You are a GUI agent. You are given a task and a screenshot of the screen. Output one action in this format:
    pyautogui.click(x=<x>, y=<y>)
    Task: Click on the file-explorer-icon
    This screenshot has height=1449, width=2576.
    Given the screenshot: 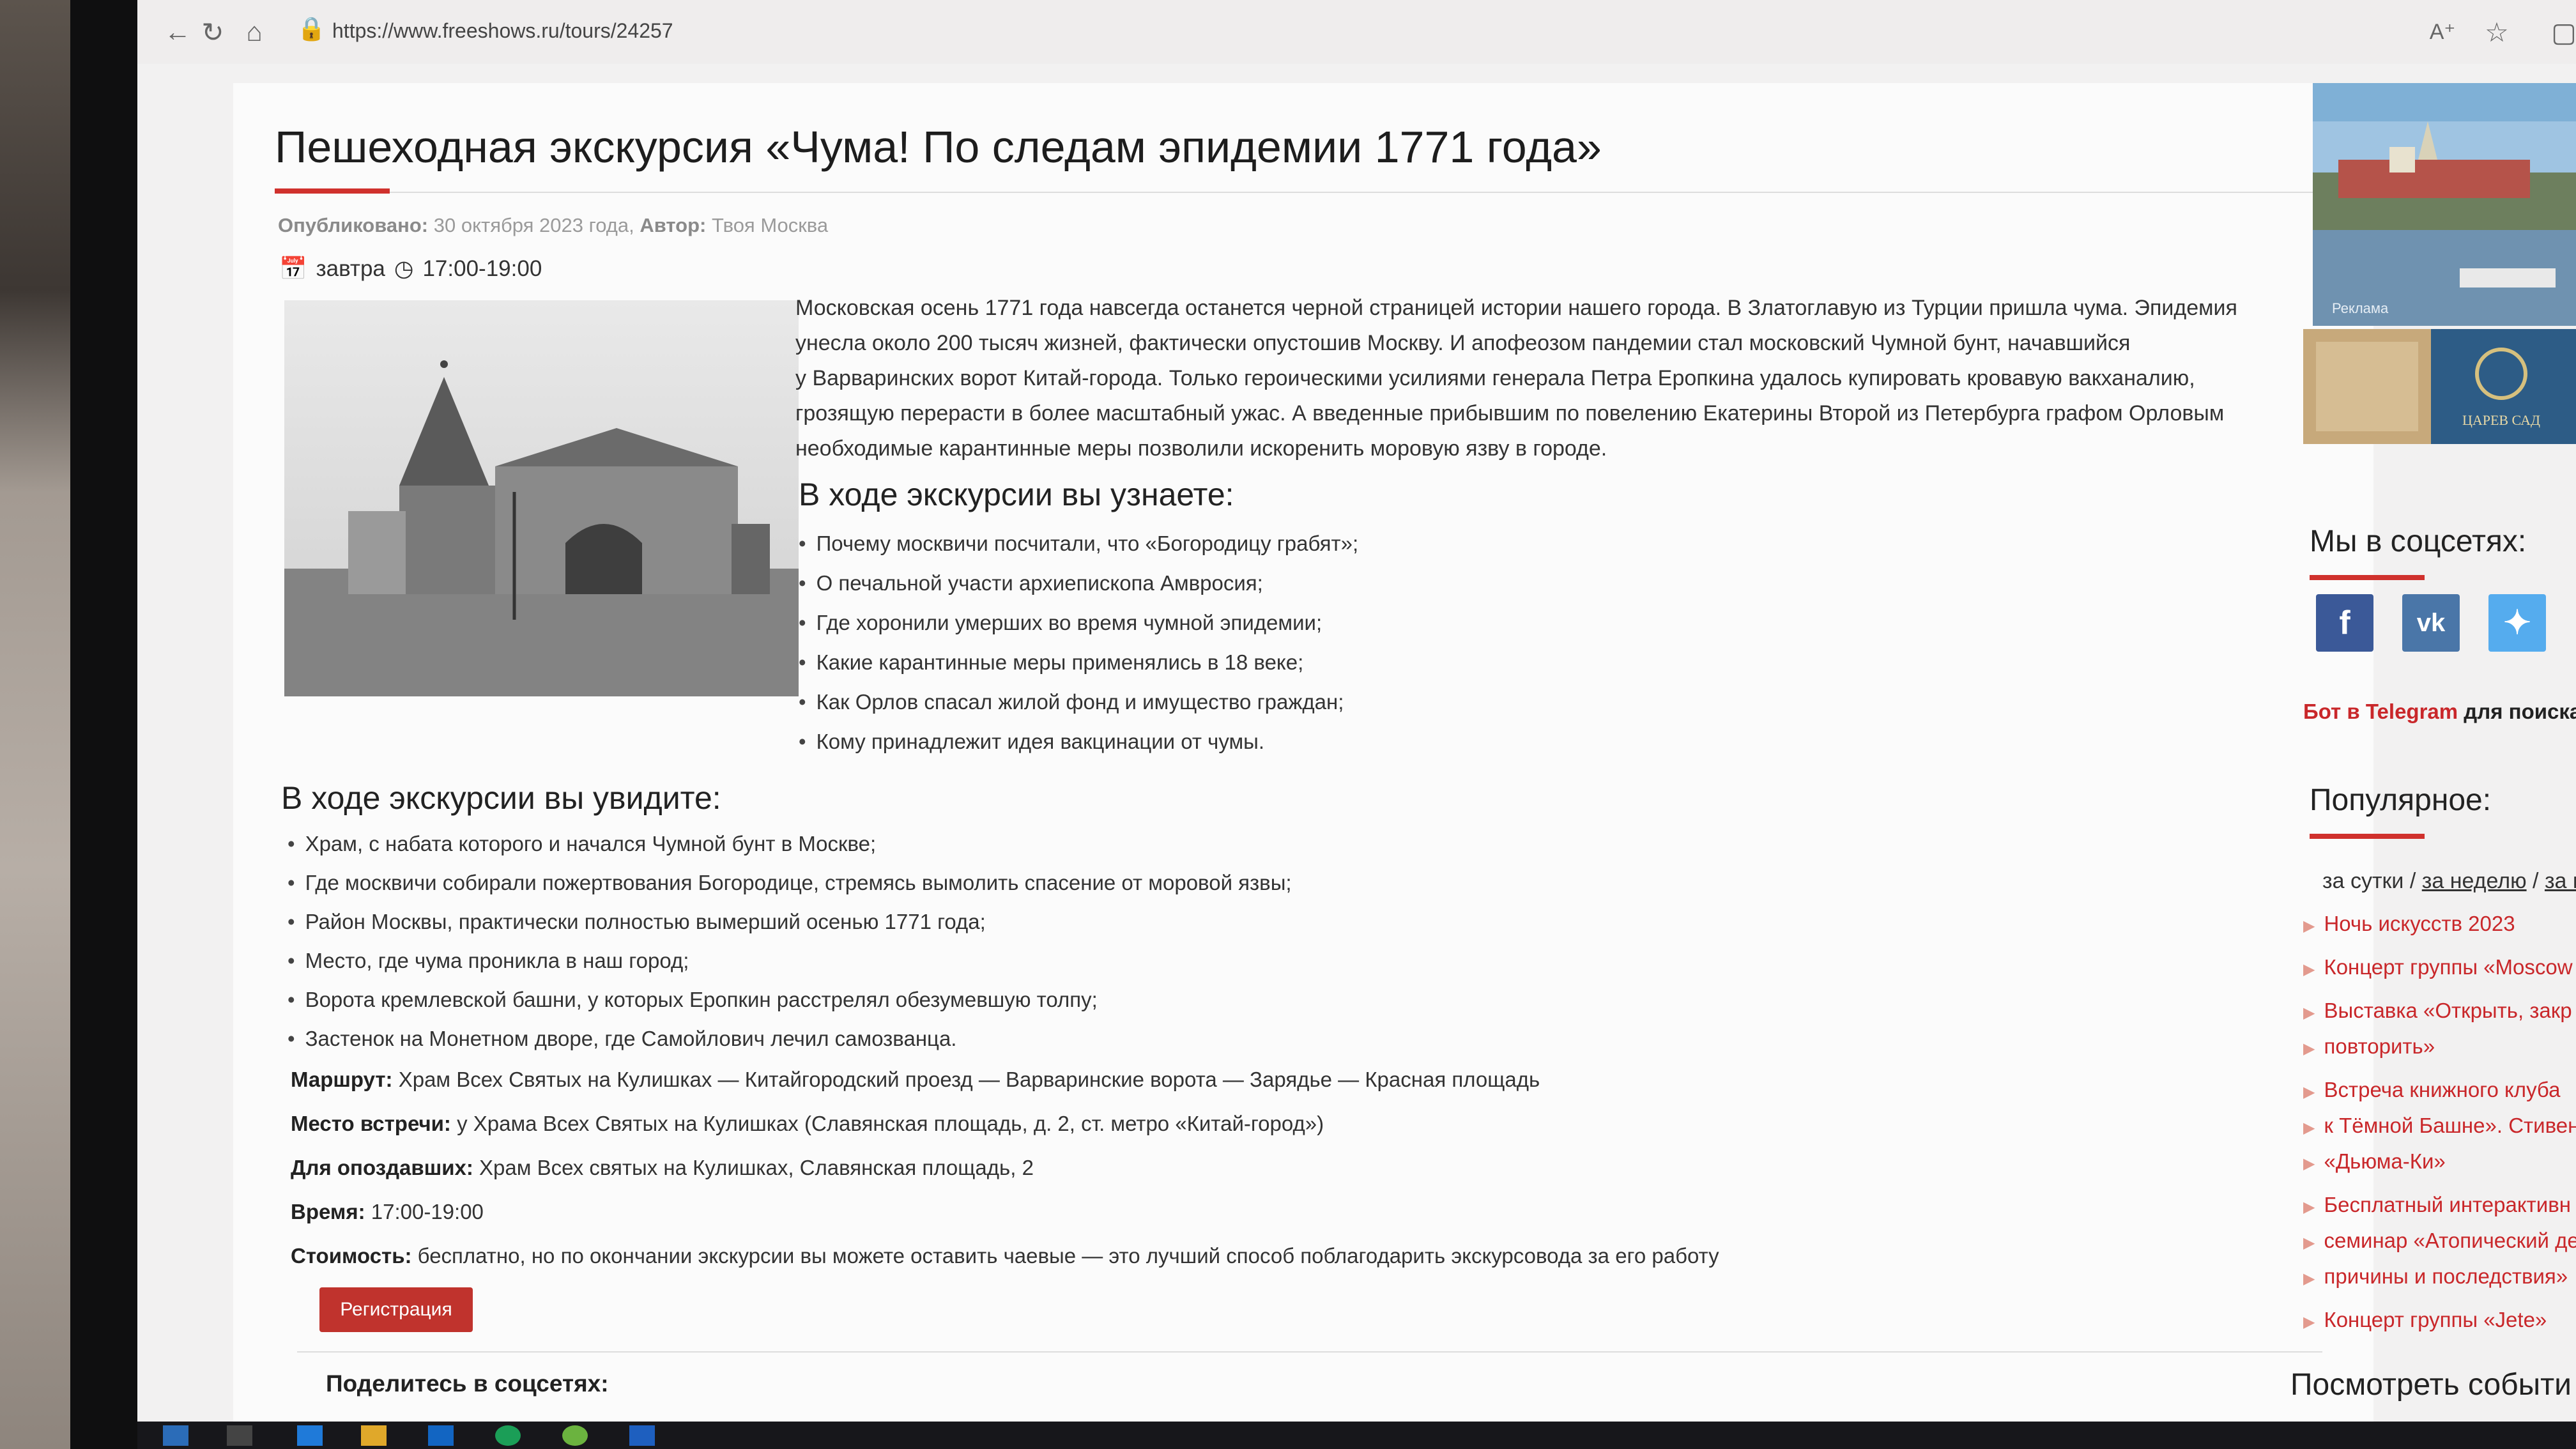 What is the action you would take?
    pyautogui.click(x=374, y=1435)
    